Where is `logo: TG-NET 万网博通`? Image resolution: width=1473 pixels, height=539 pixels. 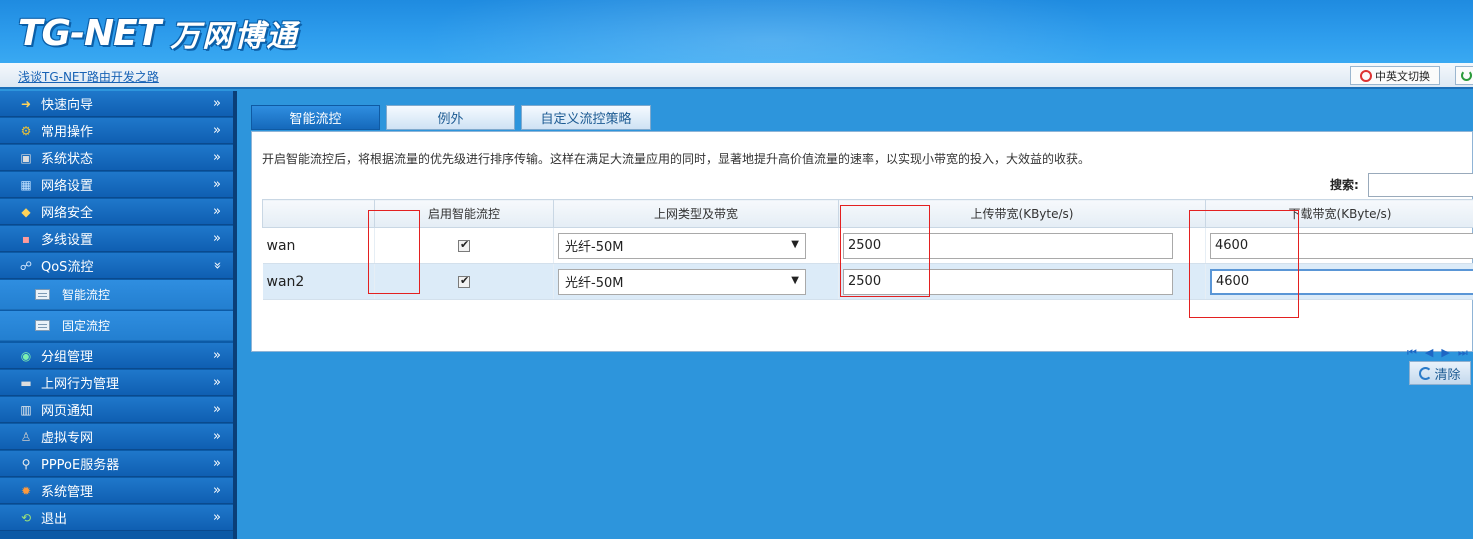 logo: TG-NET 万网博通 is located at coordinates (158, 33).